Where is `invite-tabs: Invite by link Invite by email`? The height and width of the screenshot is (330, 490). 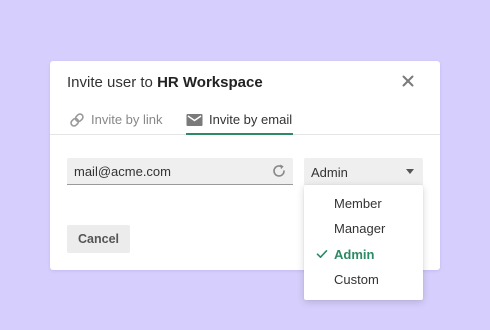
invite-tabs: Invite by link Invite by email is located at coordinates (245, 120).